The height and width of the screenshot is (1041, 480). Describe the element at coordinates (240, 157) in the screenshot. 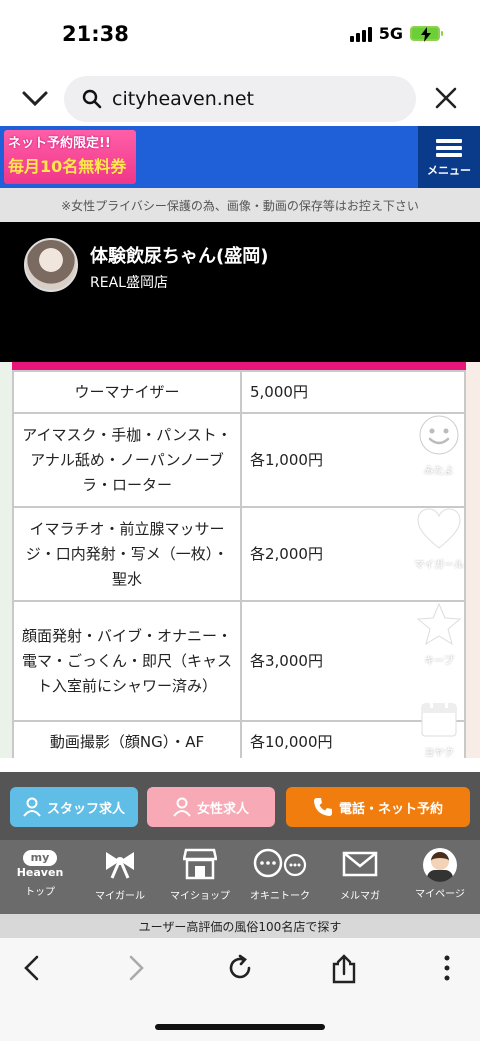

I see `site-header-banner: ネット予約限定!! 毎月10名無料券 メニュー` at that location.